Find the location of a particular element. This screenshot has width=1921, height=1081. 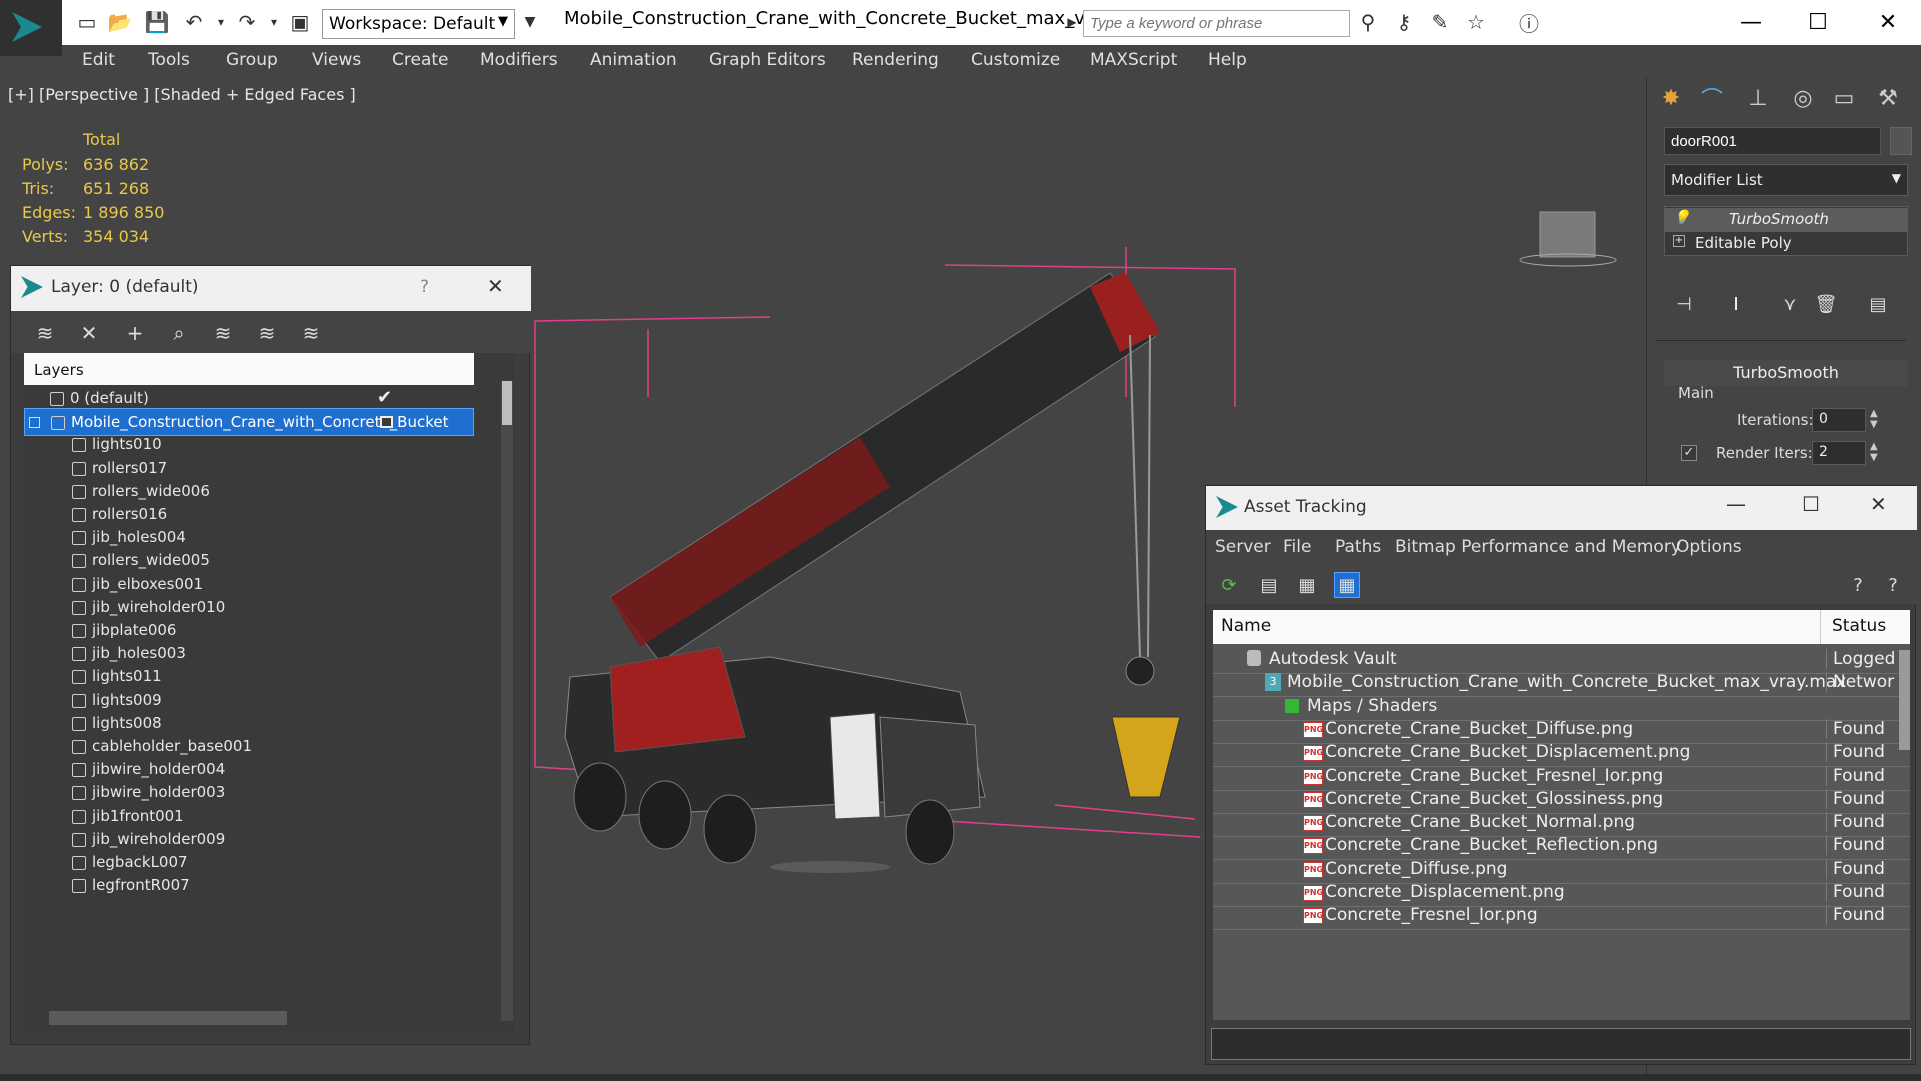

scroll-thumb is located at coordinates (507, 403).